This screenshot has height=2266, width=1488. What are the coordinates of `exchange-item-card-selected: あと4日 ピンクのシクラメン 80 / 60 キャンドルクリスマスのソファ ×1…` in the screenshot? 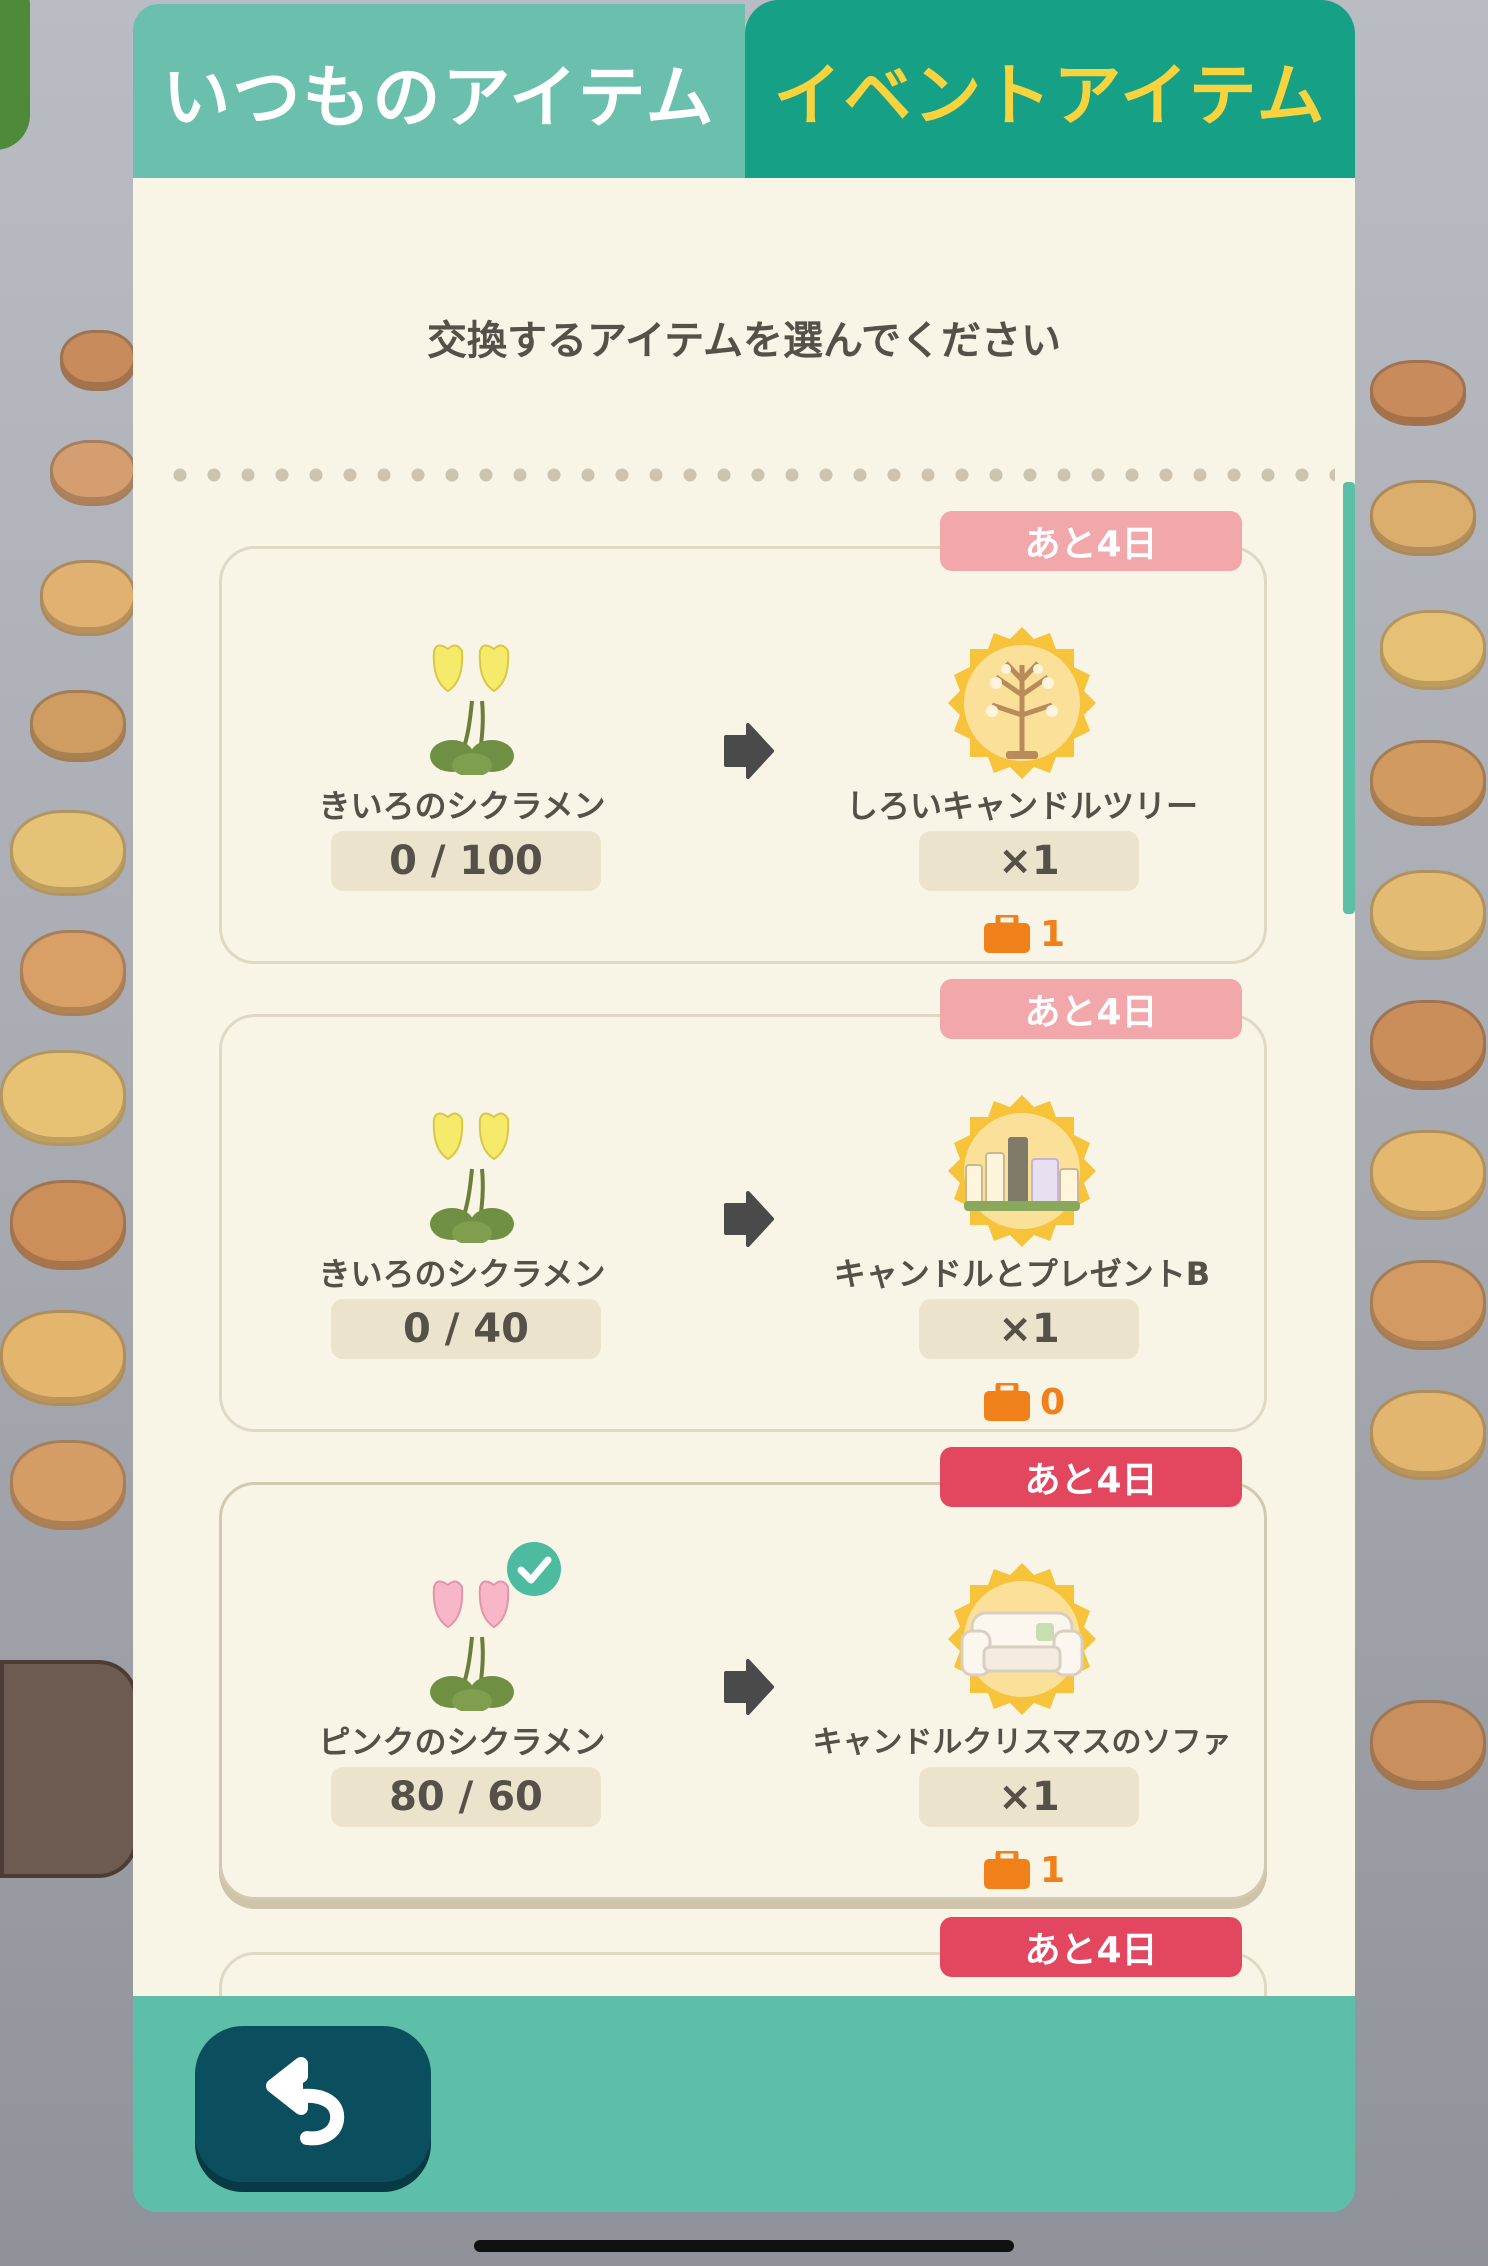 It's located at (743, 1673).